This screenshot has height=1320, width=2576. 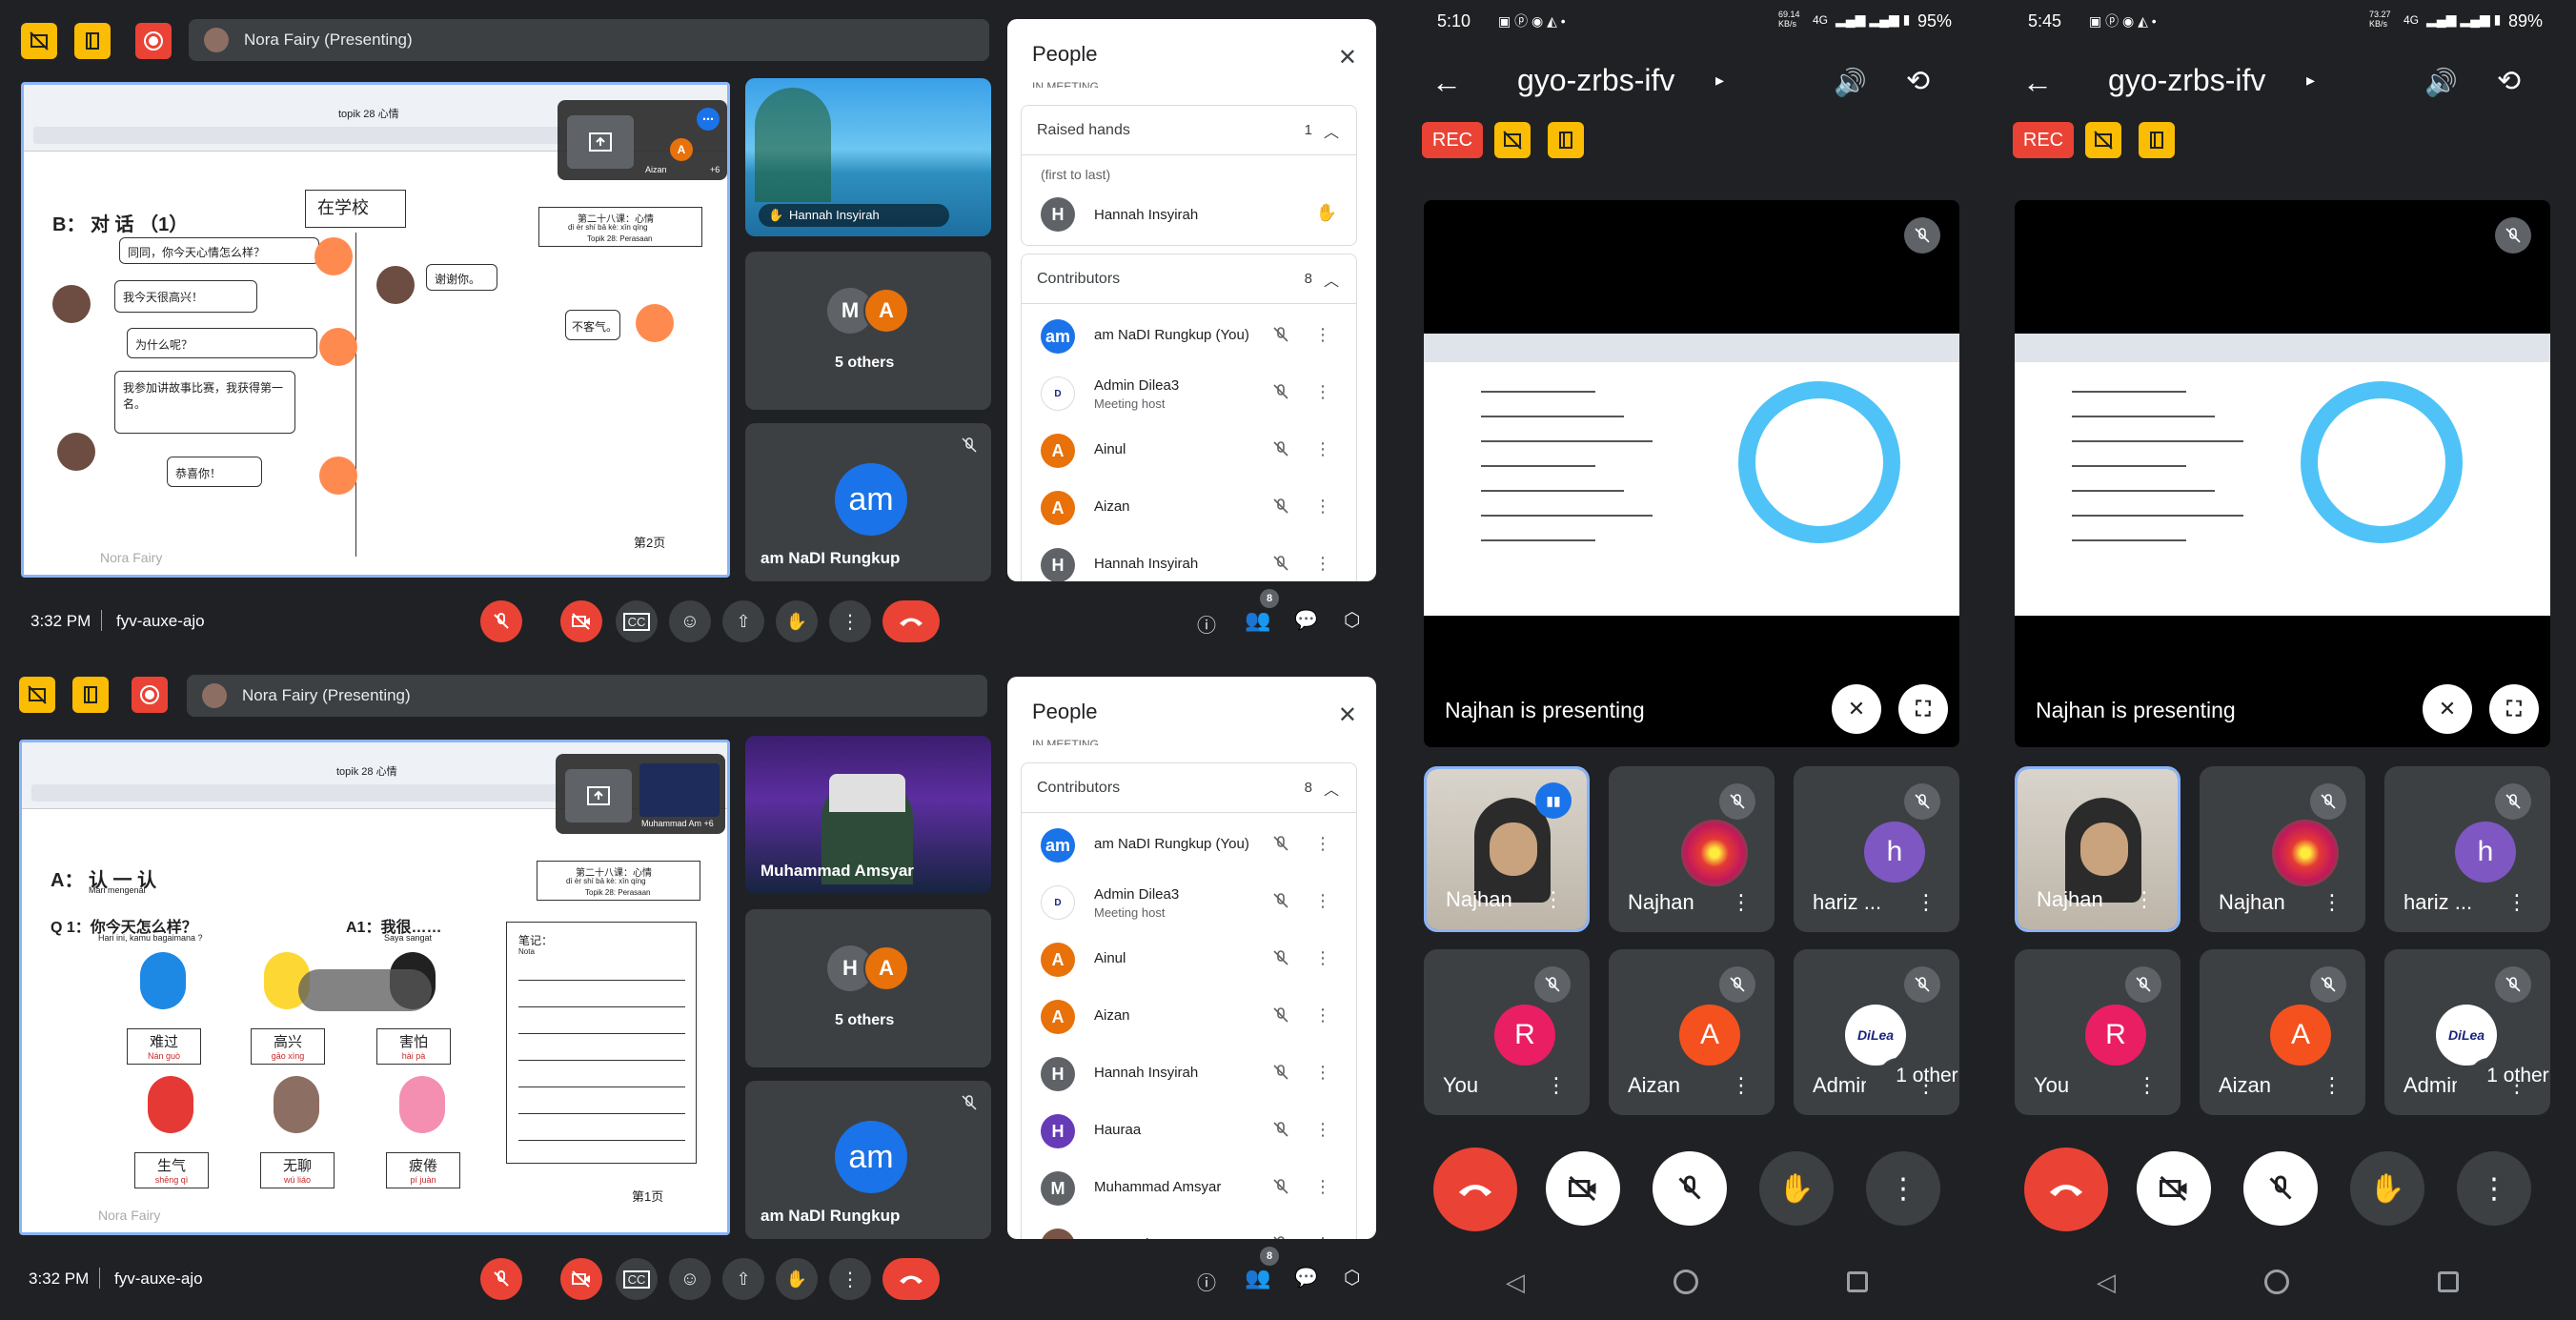 What do you see at coordinates (868, 331) in the screenshot?
I see `participant-tile: M A 5 others` at bounding box center [868, 331].